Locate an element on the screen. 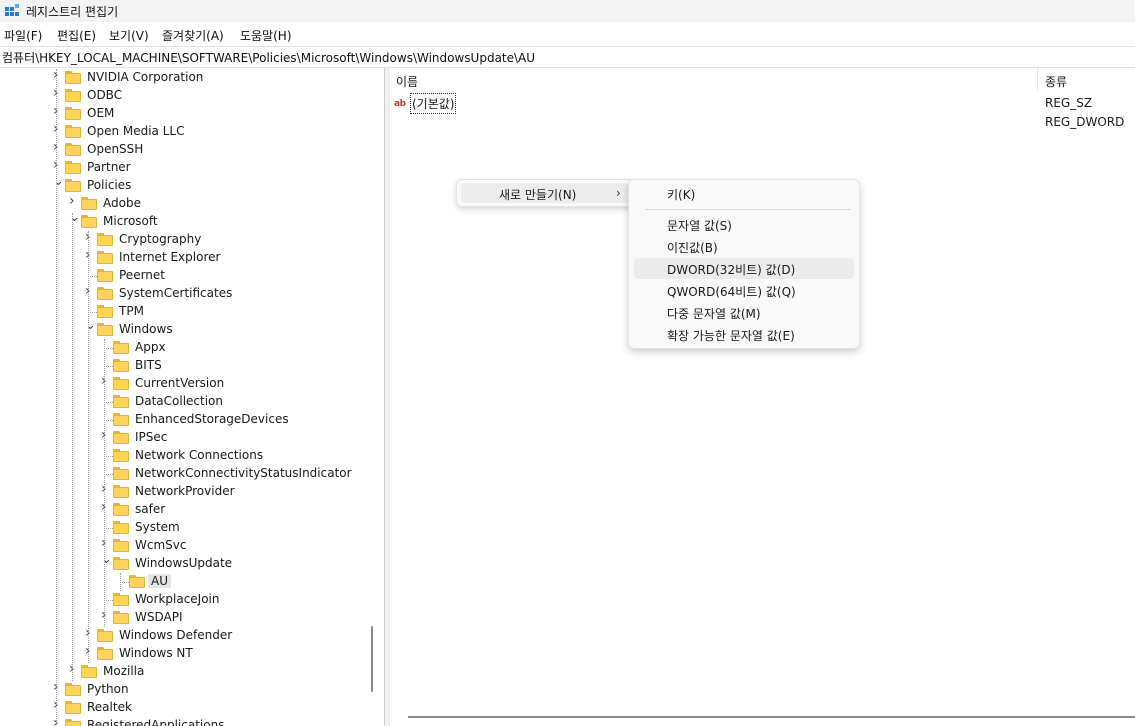 The width and height of the screenshot is (1135, 726). tree-node-label: safer is located at coordinates (150, 509).